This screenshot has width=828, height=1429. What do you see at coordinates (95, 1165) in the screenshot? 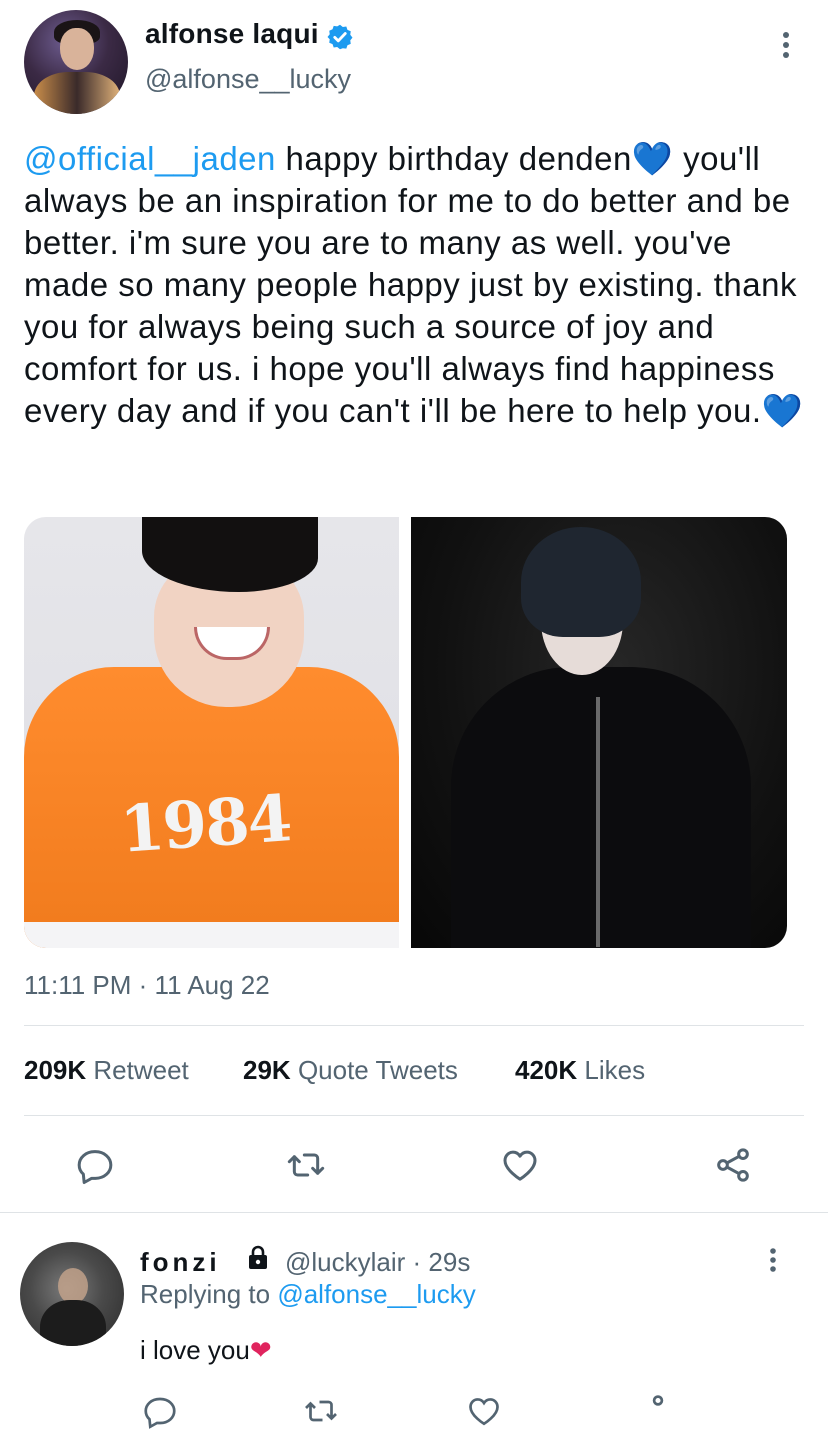
I see `reply-icon` at bounding box center [95, 1165].